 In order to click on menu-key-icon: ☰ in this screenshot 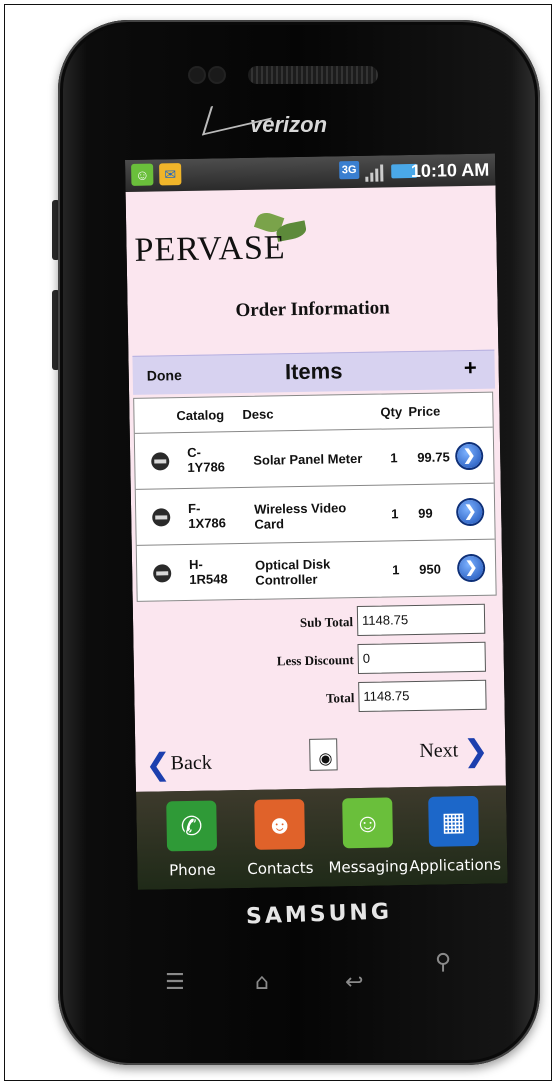, I will do `click(175, 982)`.